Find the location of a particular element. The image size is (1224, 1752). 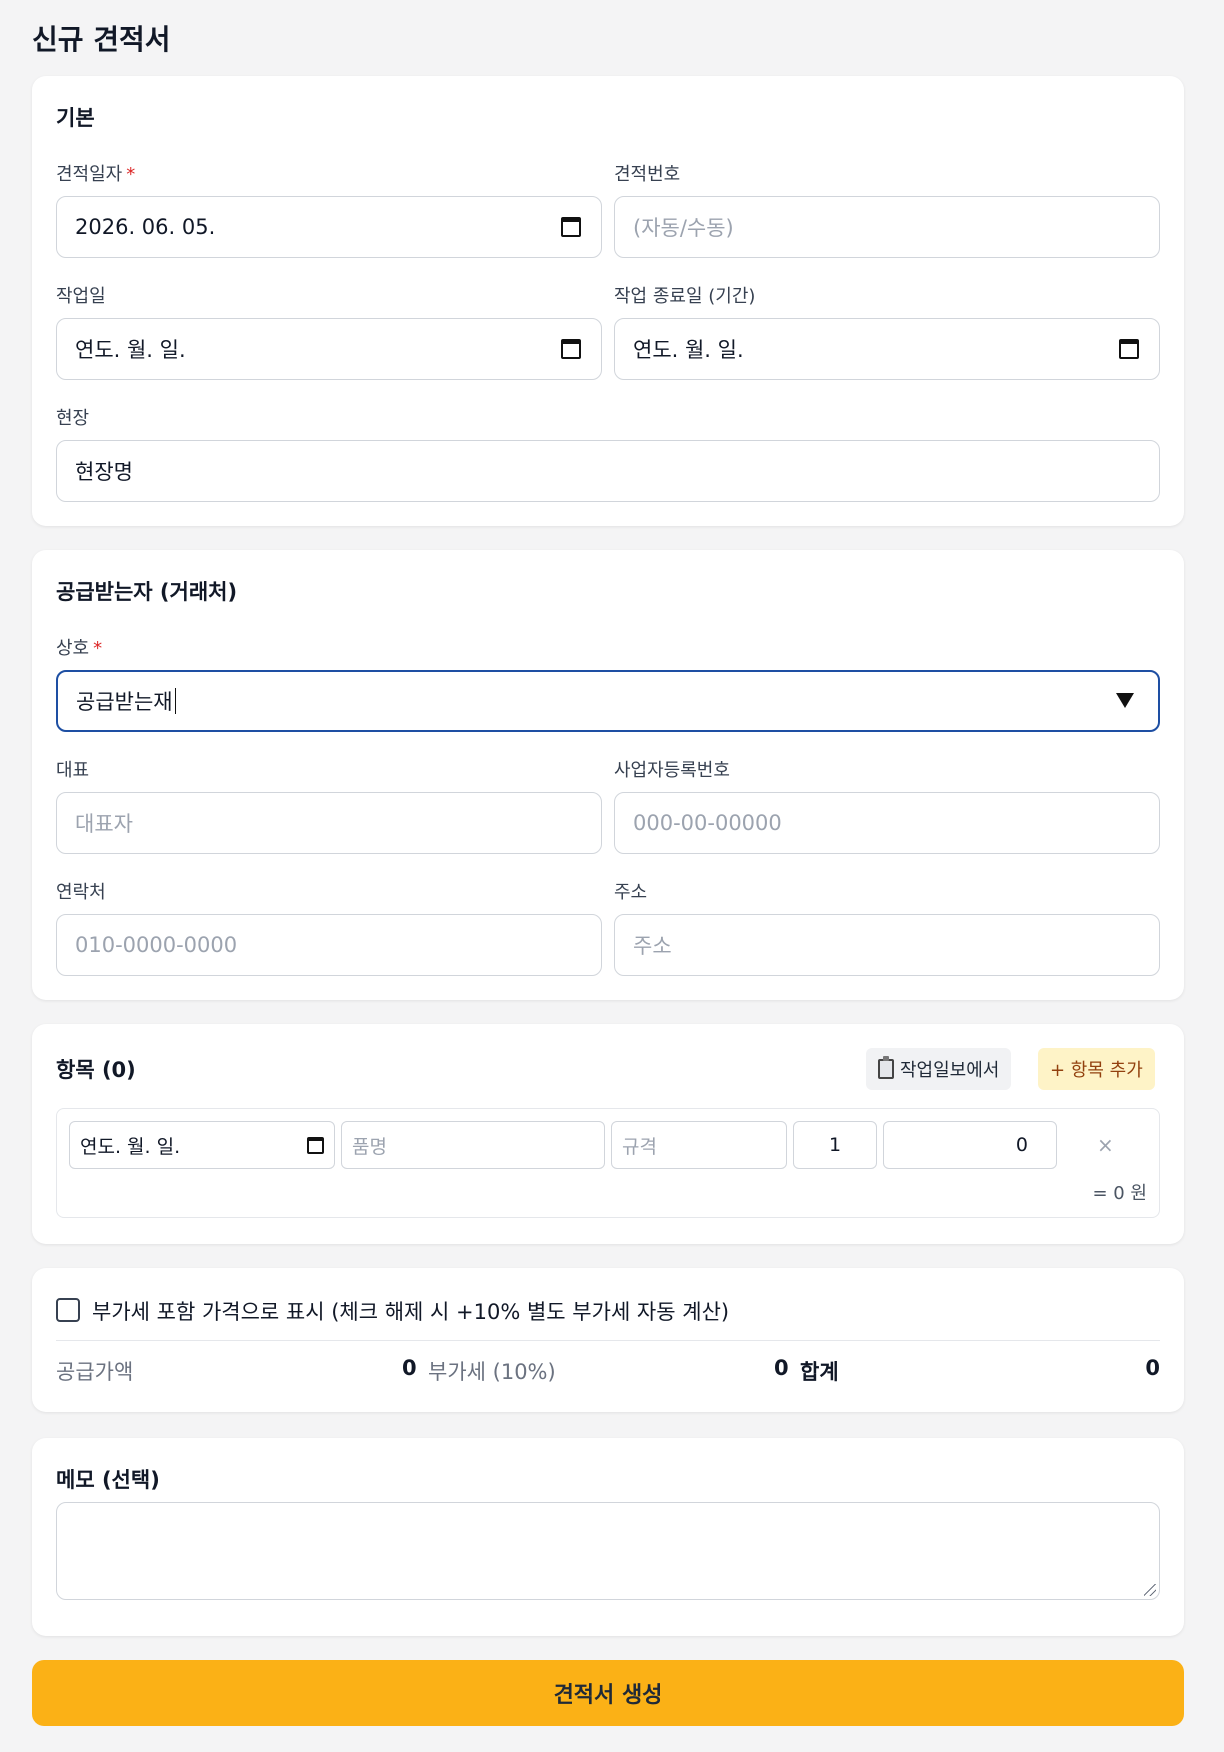

summary-divider is located at coordinates (608, 1340).